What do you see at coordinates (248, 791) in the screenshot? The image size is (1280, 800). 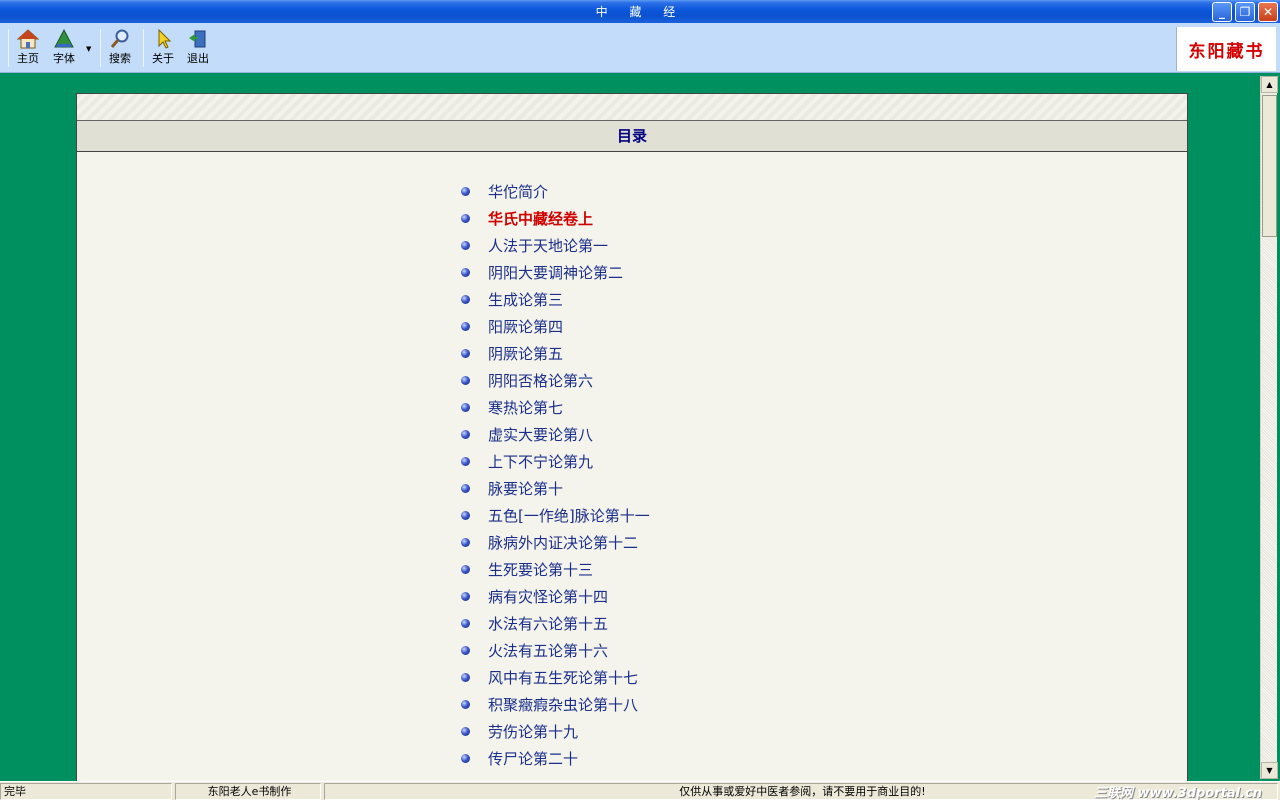 I see `maker-text: 东阳老人e书制作` at bounding box center [248, 791].